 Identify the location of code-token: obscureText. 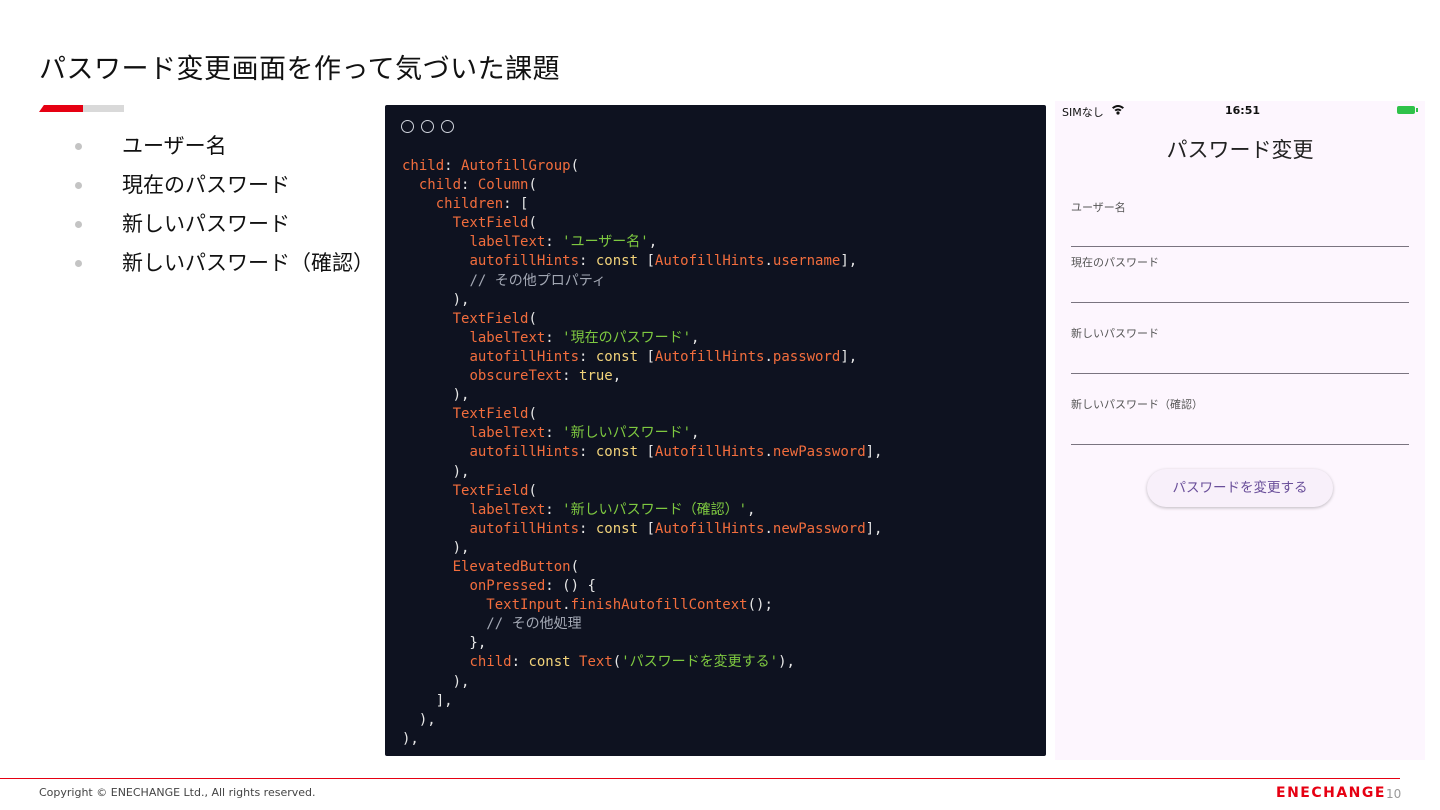
(516, 376).